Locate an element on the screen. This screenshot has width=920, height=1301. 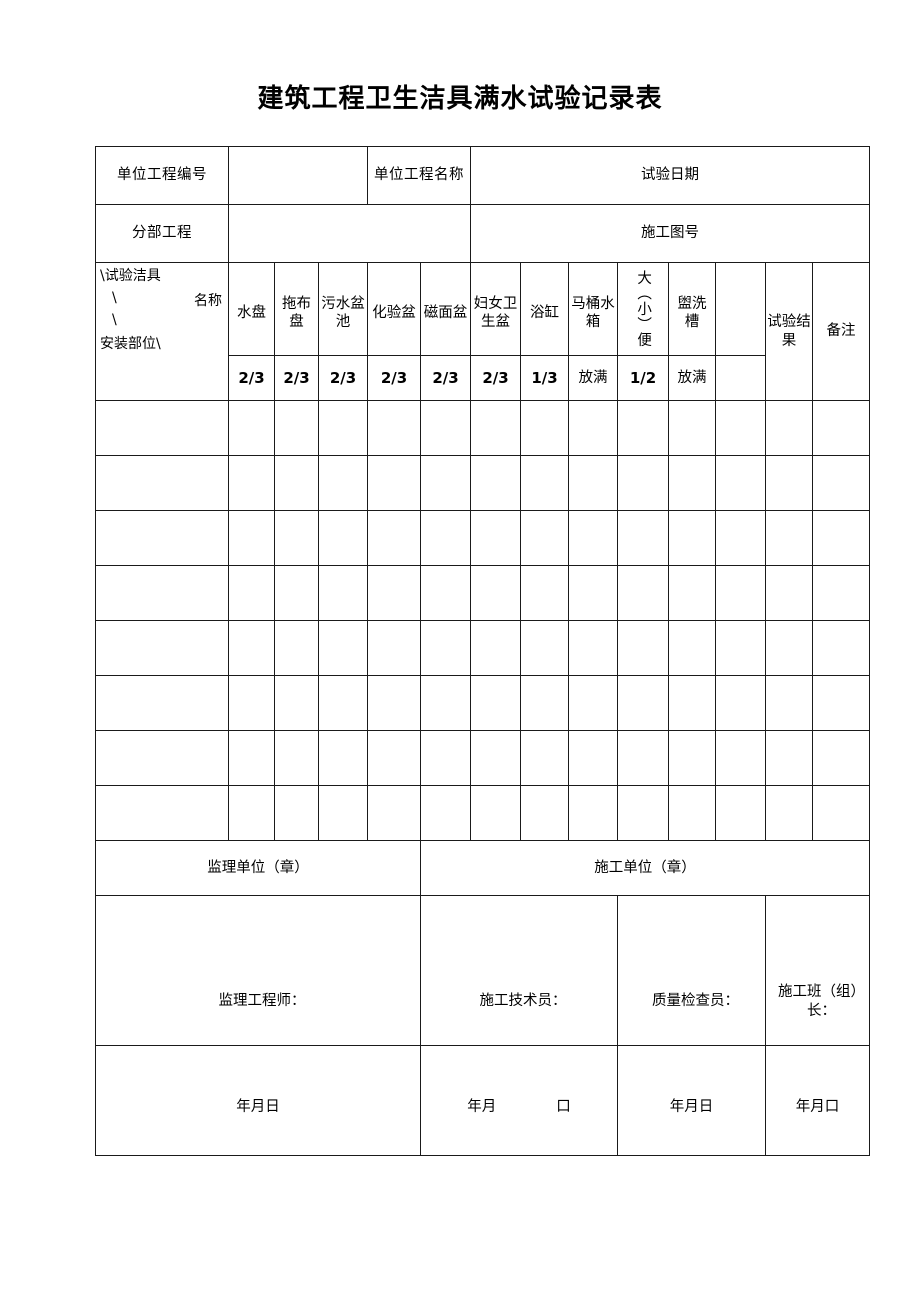
construction-technician-date: 年月 口 is located at coordinates (519, 1100).